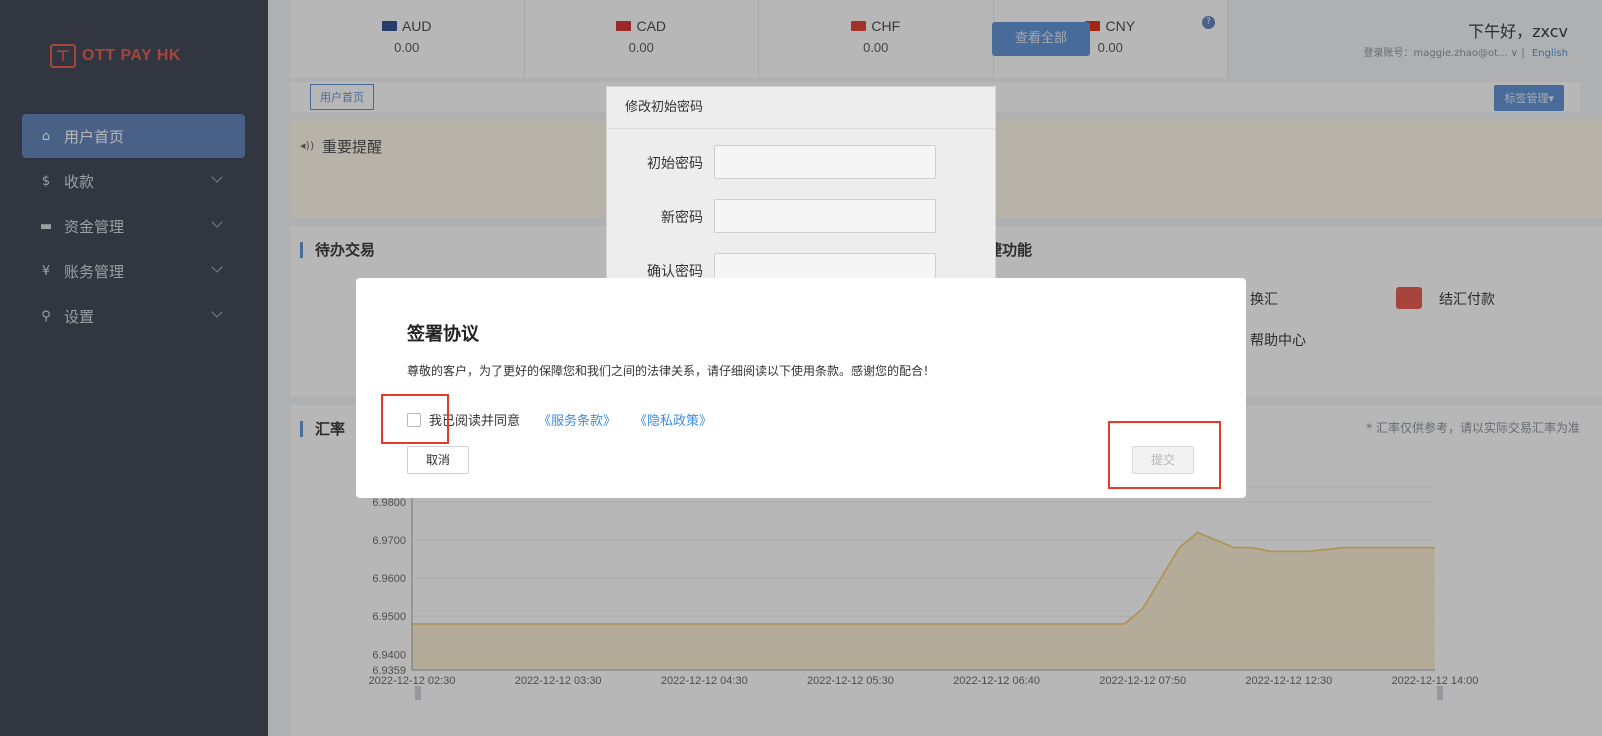 This screenshot has width=1602, height=736. I want to click on change-password-dialog: 修改初始密码 初始密码 新密码 确认密码, so click(801, 186).